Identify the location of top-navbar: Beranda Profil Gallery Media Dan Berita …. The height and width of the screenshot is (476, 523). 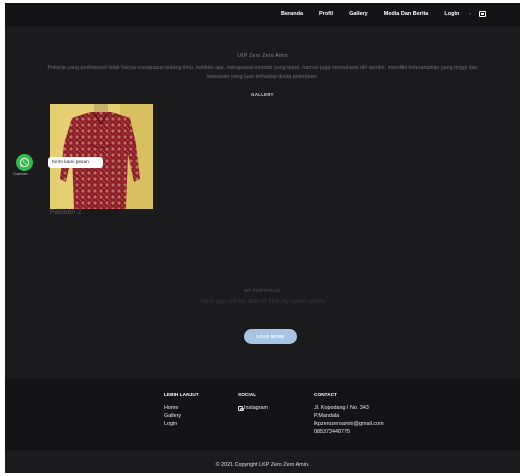
(262, 15).